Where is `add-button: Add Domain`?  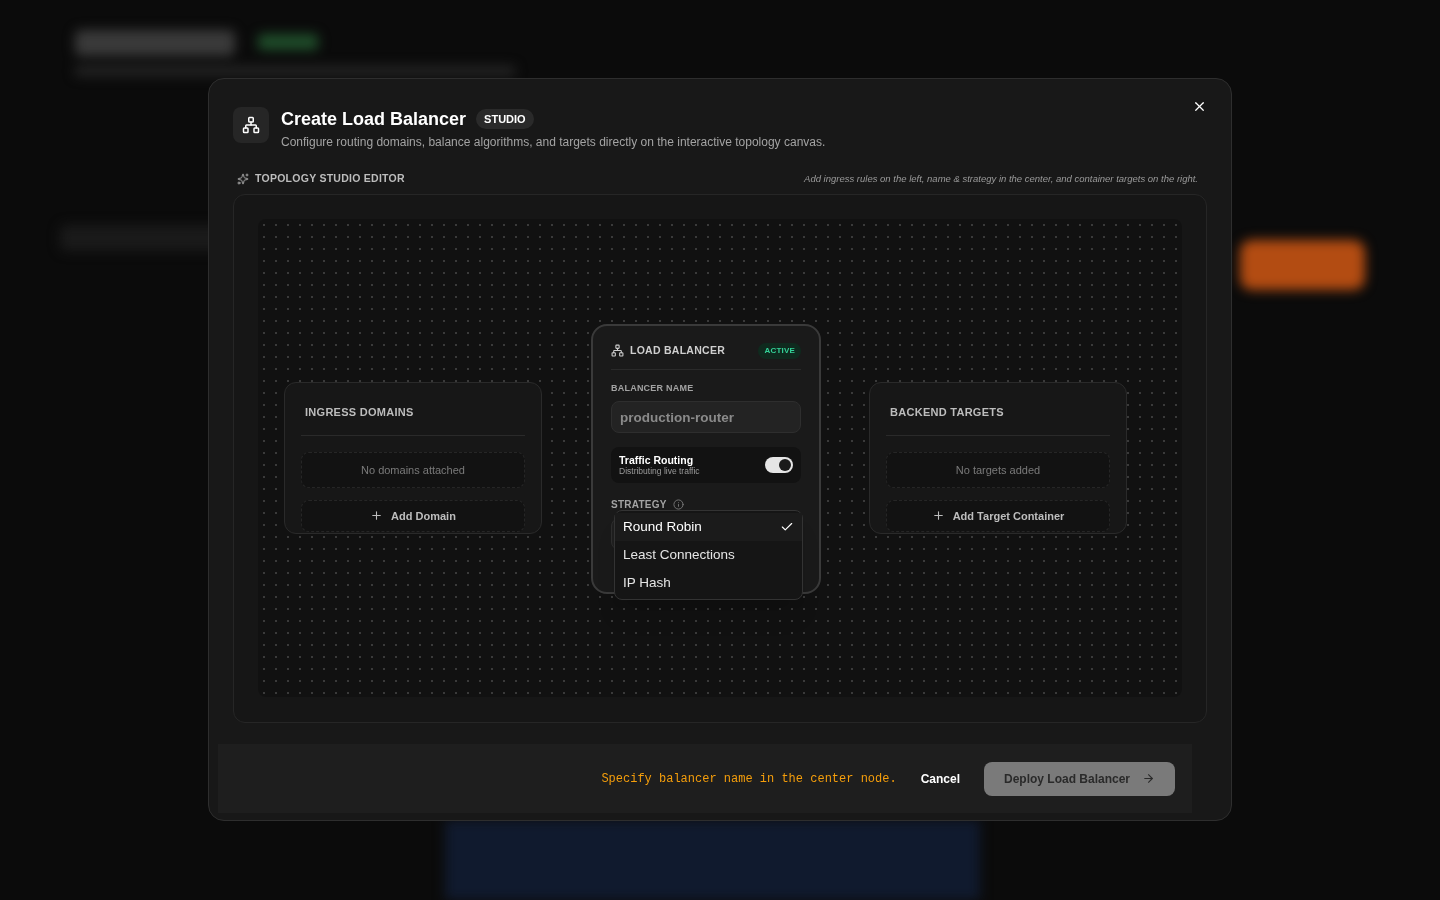
add-button: Add Domain is located at coordinates (413, 515).